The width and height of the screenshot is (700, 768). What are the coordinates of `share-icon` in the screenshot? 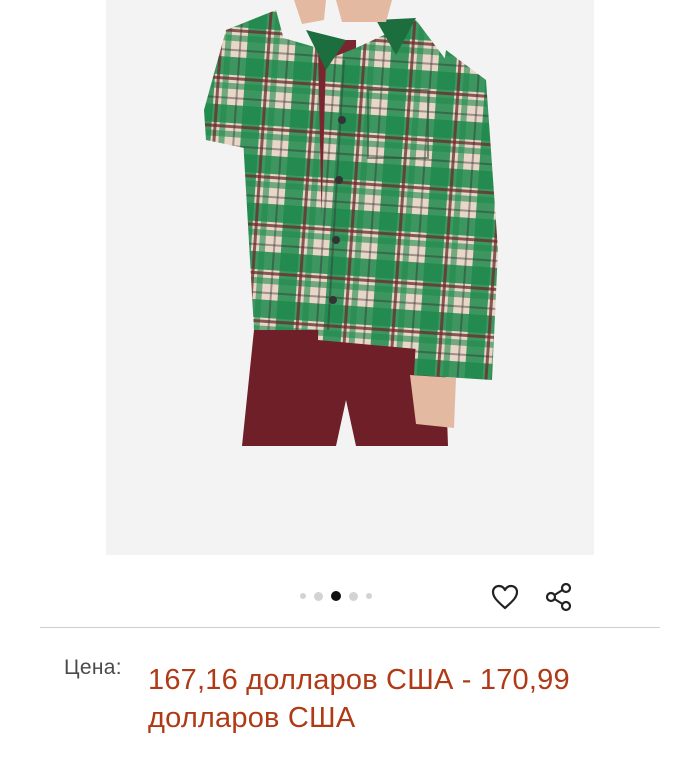 It's located at (558, 597).